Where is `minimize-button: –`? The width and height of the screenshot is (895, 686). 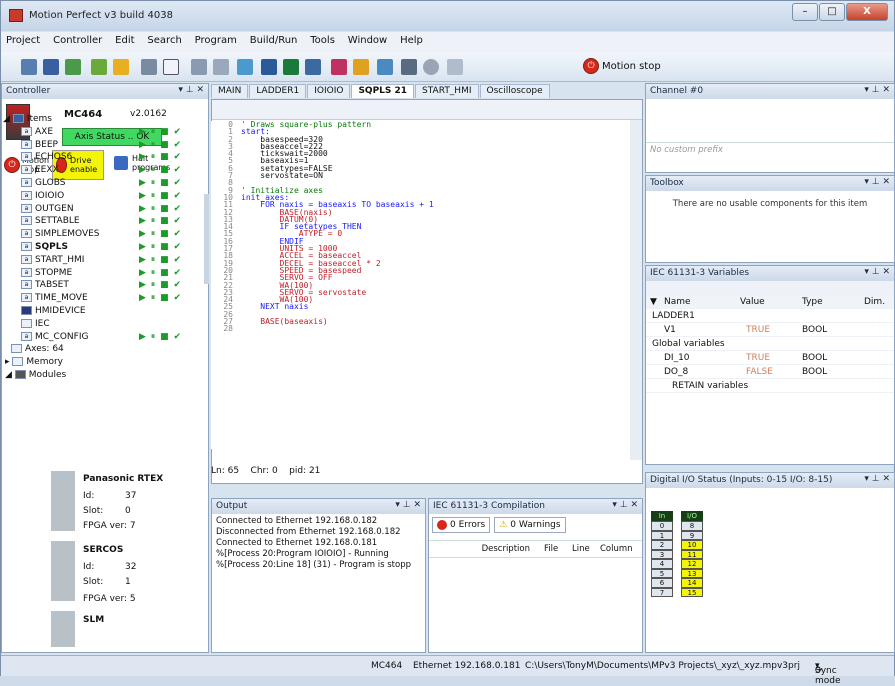
minimize-button: – is located at coordinates (805, 12).